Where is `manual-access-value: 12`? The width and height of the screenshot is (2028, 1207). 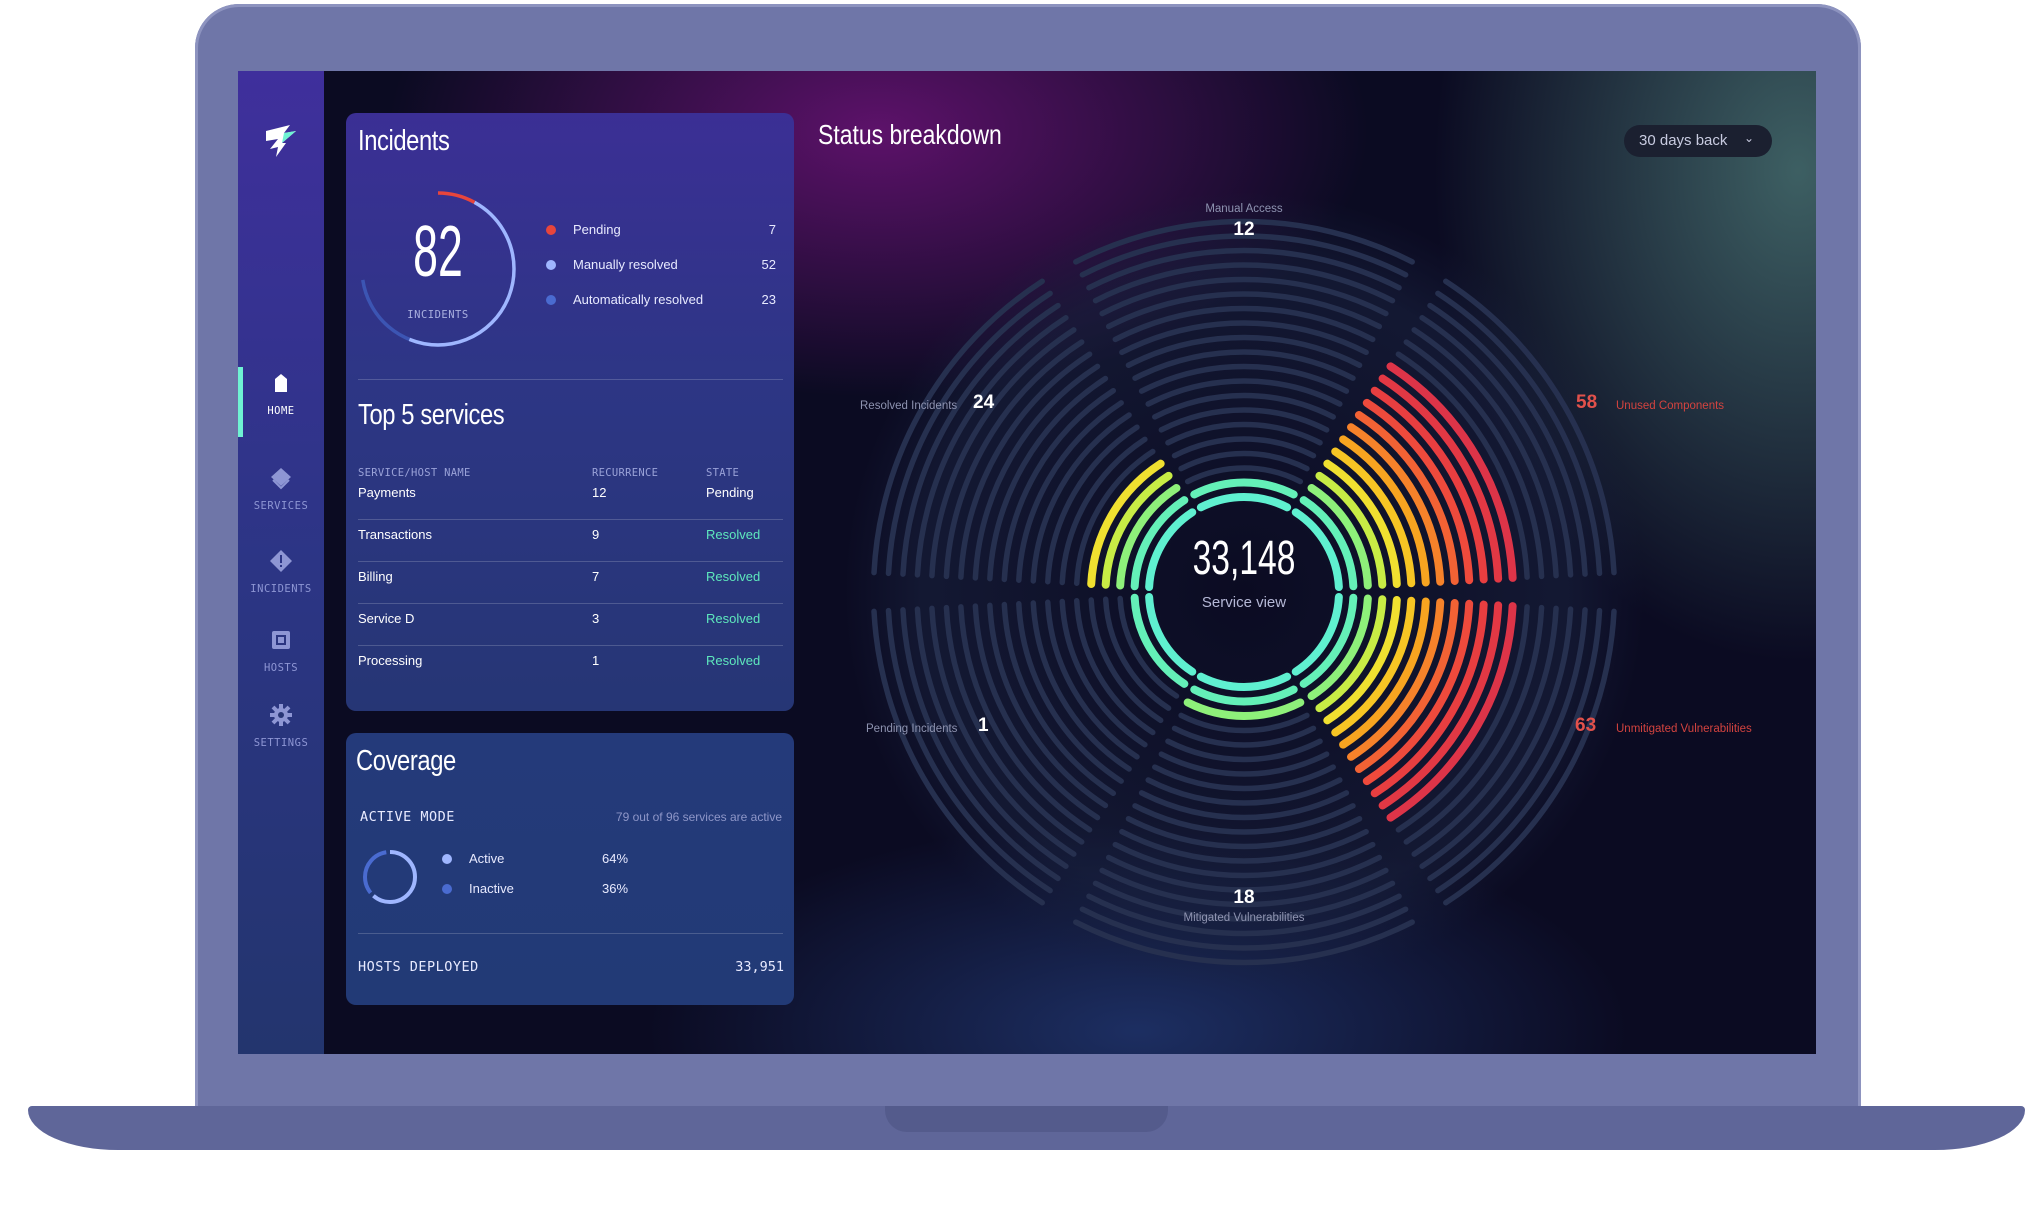
manual-access-value: 12 is located at coordinates (1244, 229).